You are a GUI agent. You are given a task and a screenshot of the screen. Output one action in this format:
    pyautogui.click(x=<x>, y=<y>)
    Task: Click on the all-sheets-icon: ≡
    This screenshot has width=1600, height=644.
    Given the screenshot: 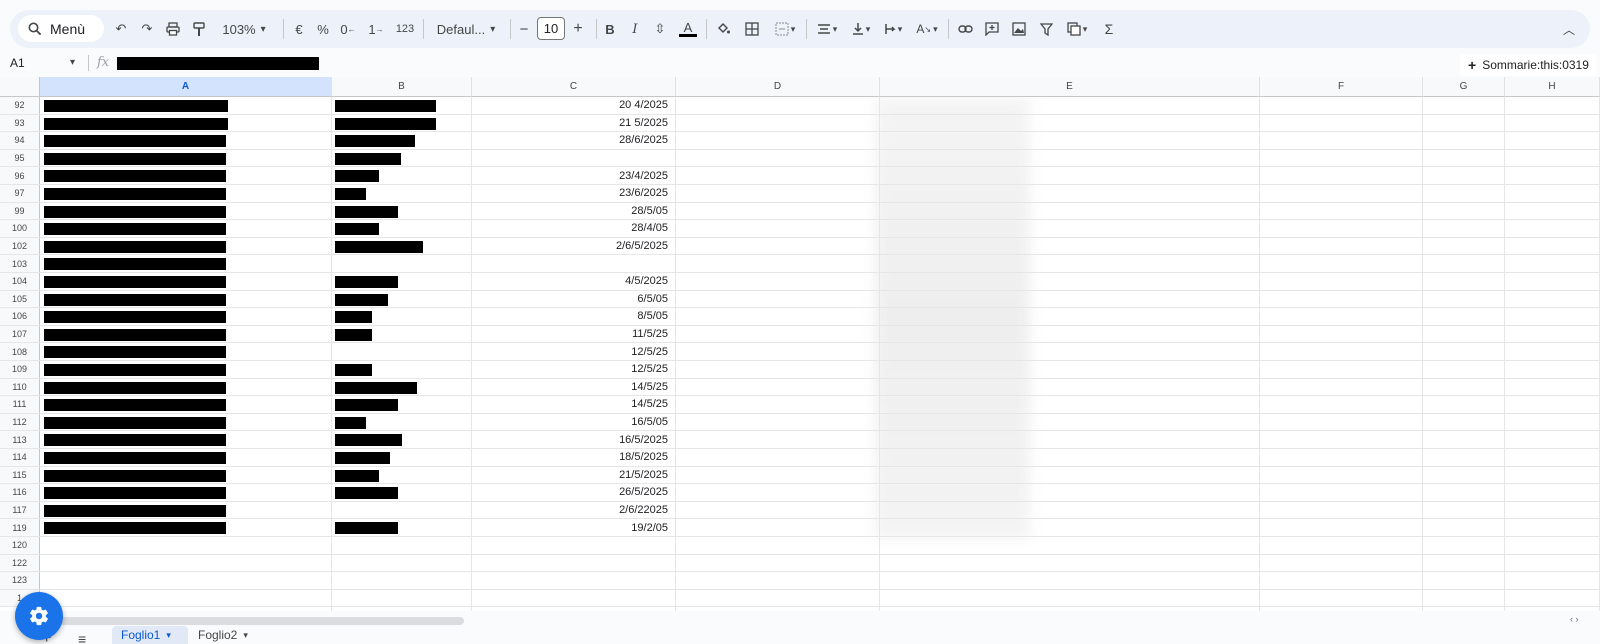 What is the action you would take?
    pyautogui.click(x=82, y=637)
    